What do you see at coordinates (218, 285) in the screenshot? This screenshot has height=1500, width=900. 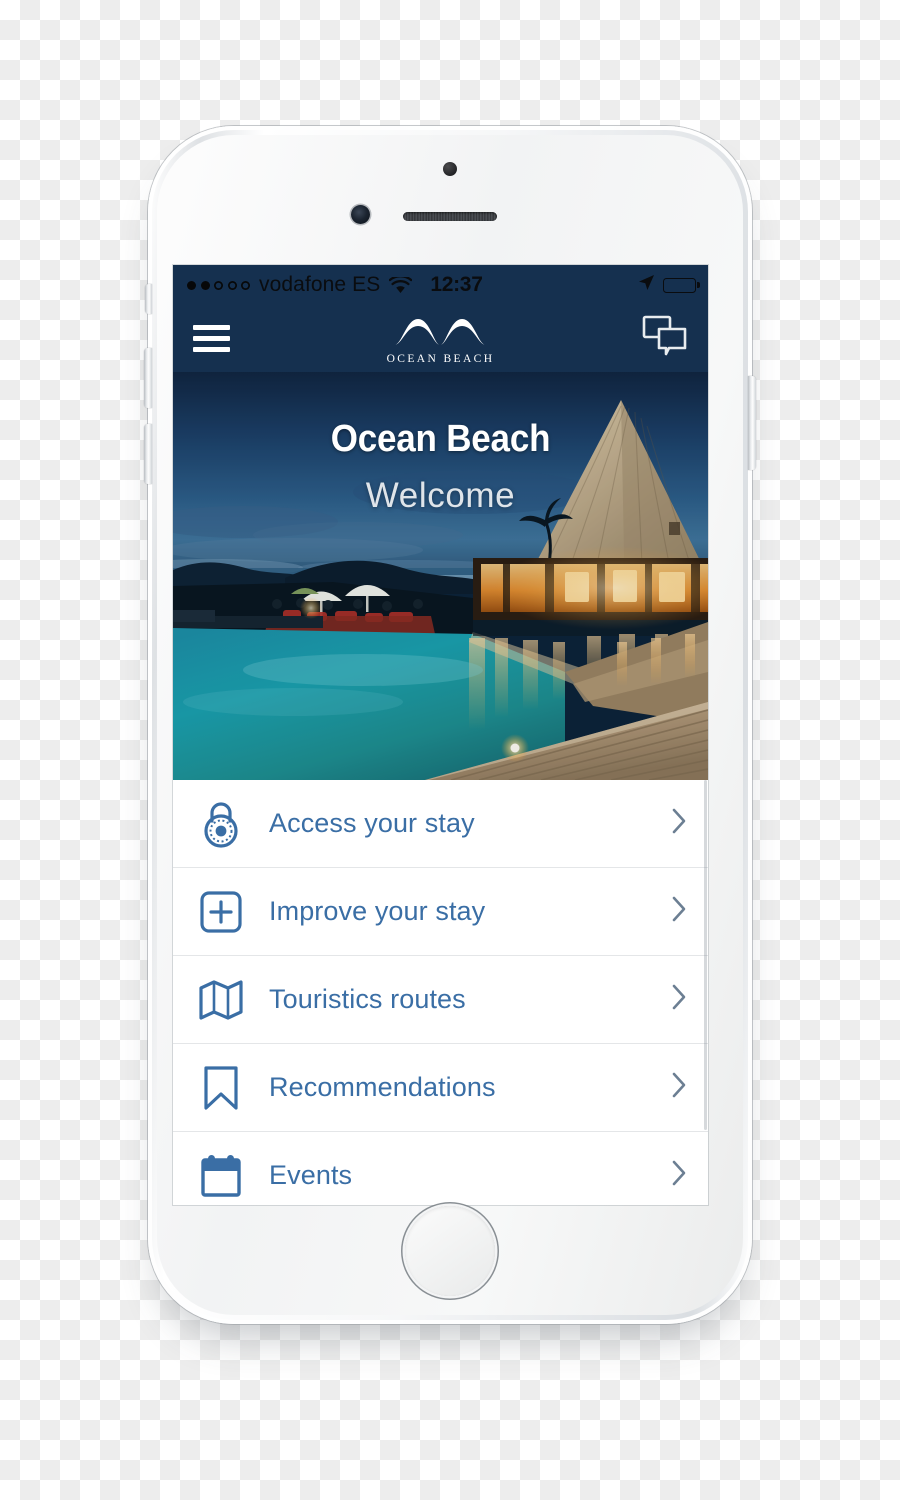 I see `signal-strength-icon` at bounding box center [218, 285].